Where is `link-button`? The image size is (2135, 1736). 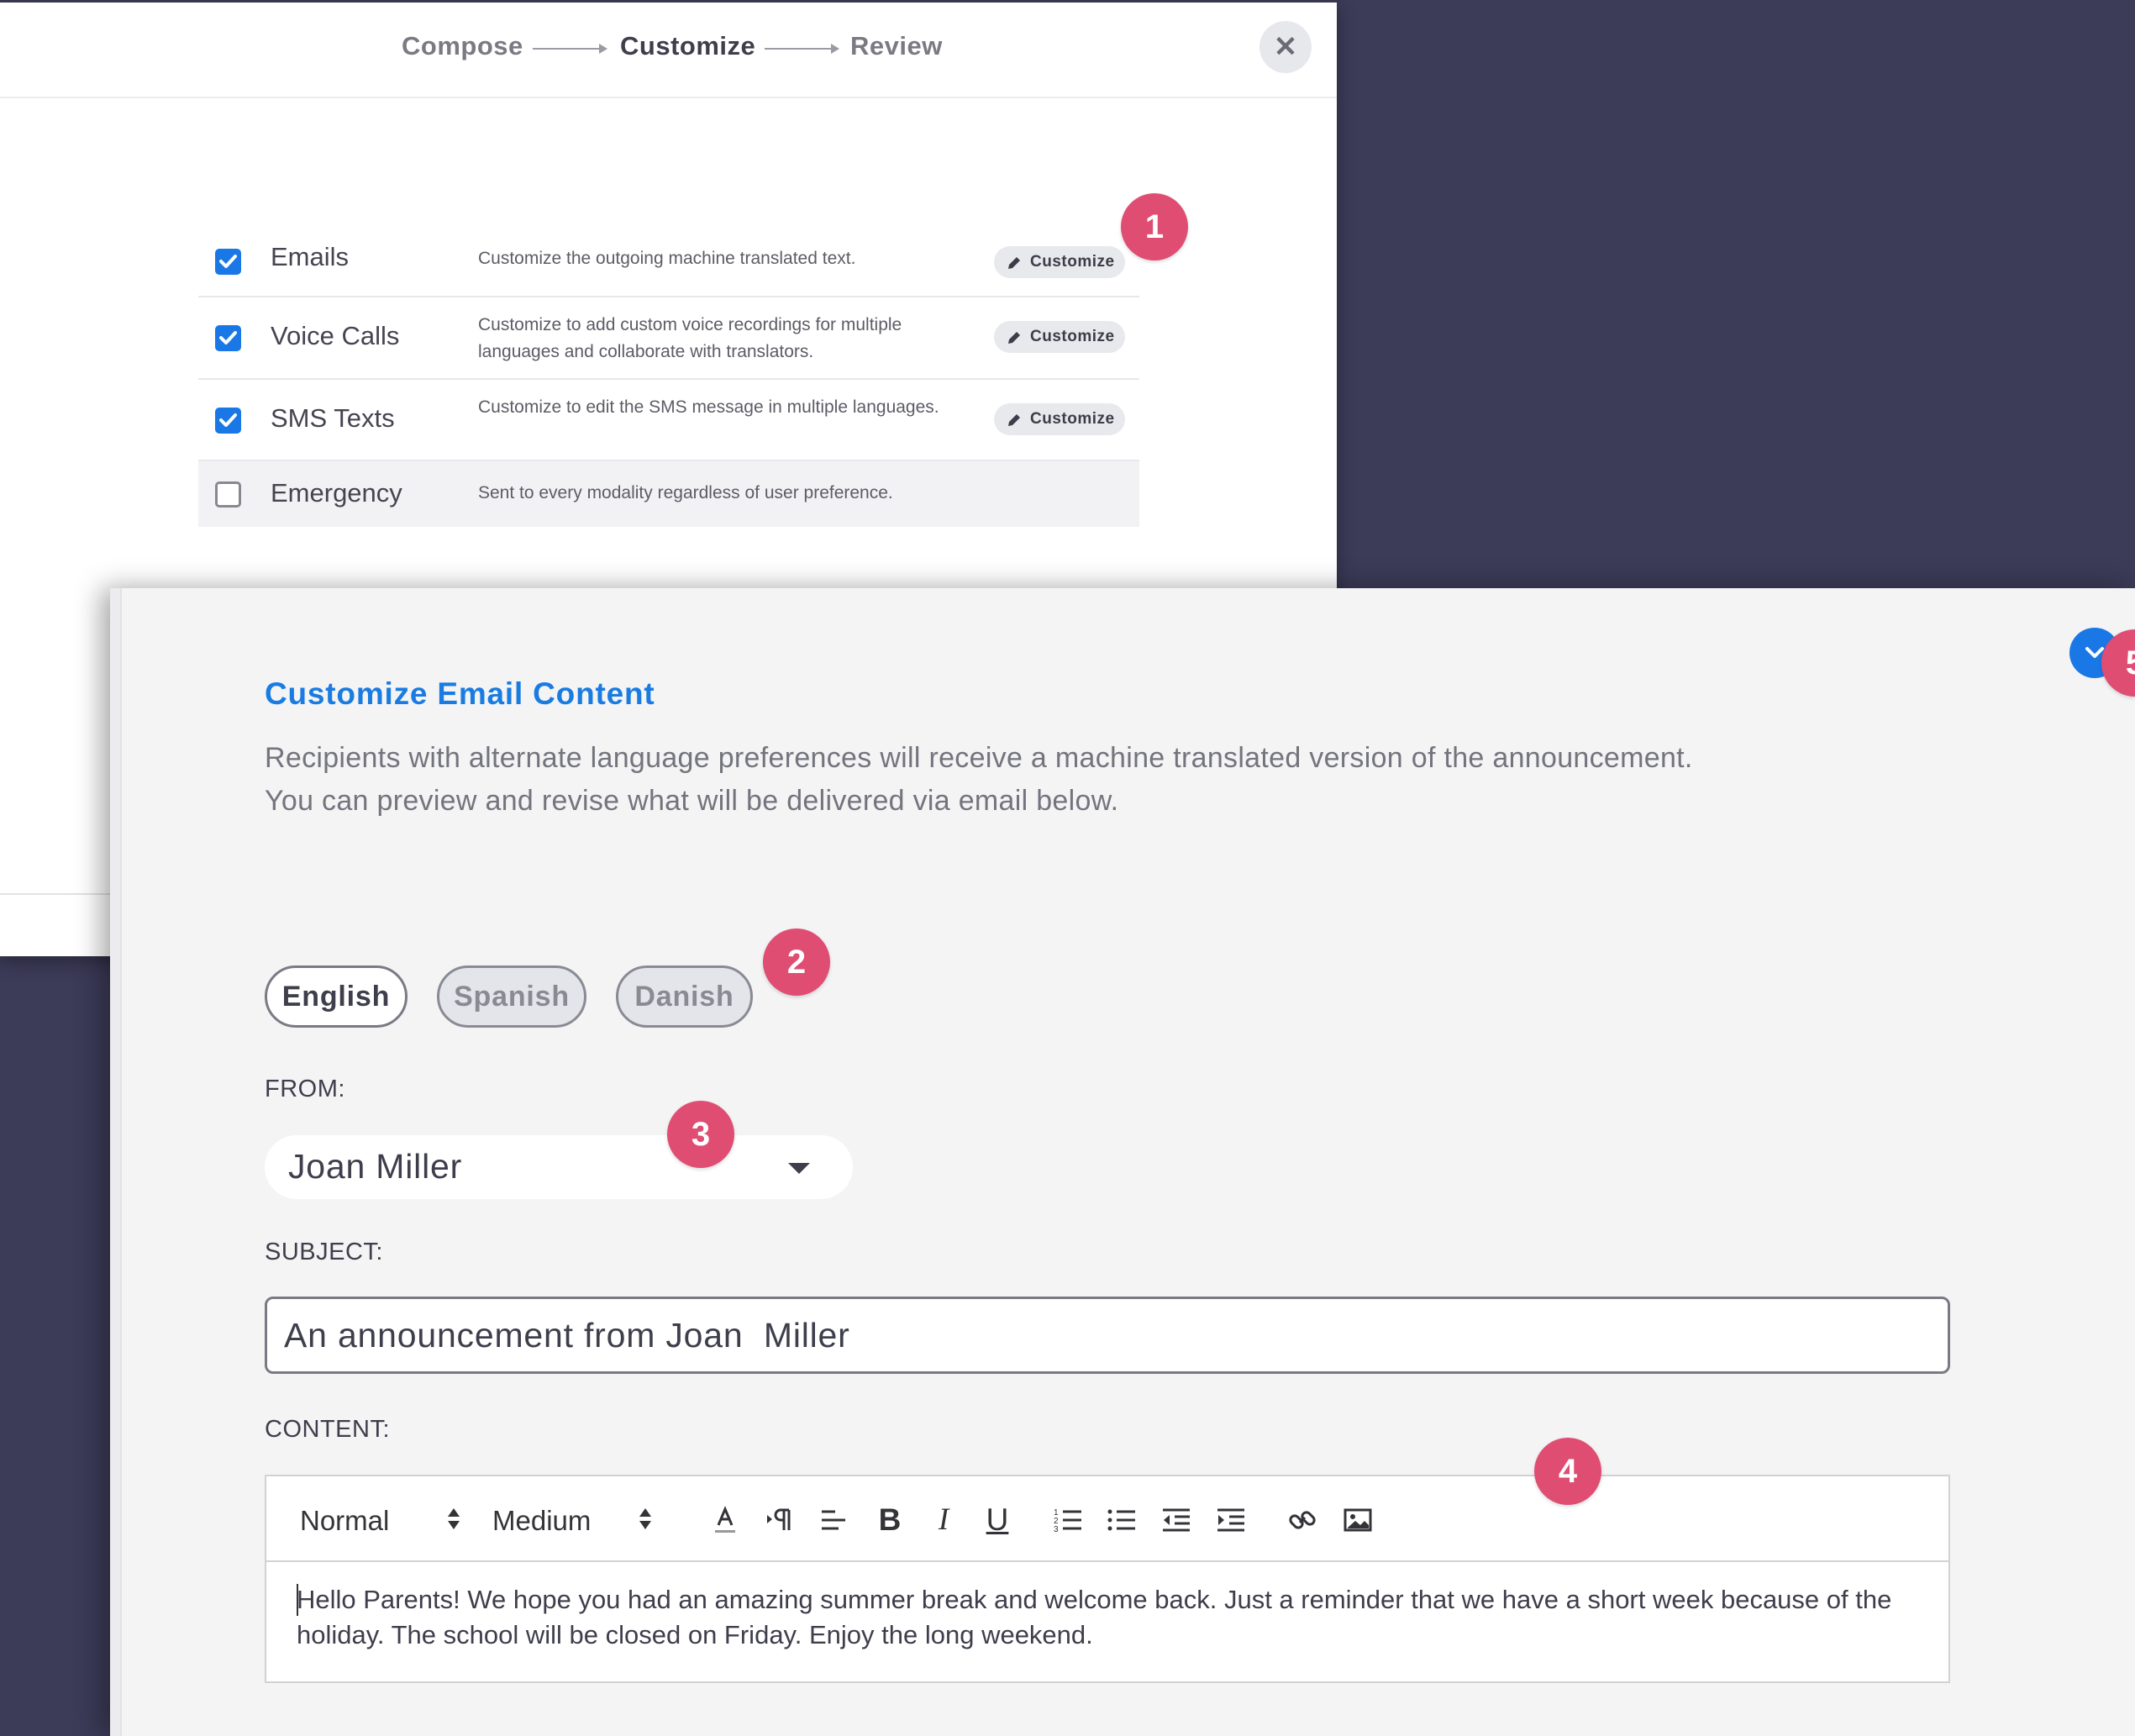
link-button is located at coordinates (1303, 1520).